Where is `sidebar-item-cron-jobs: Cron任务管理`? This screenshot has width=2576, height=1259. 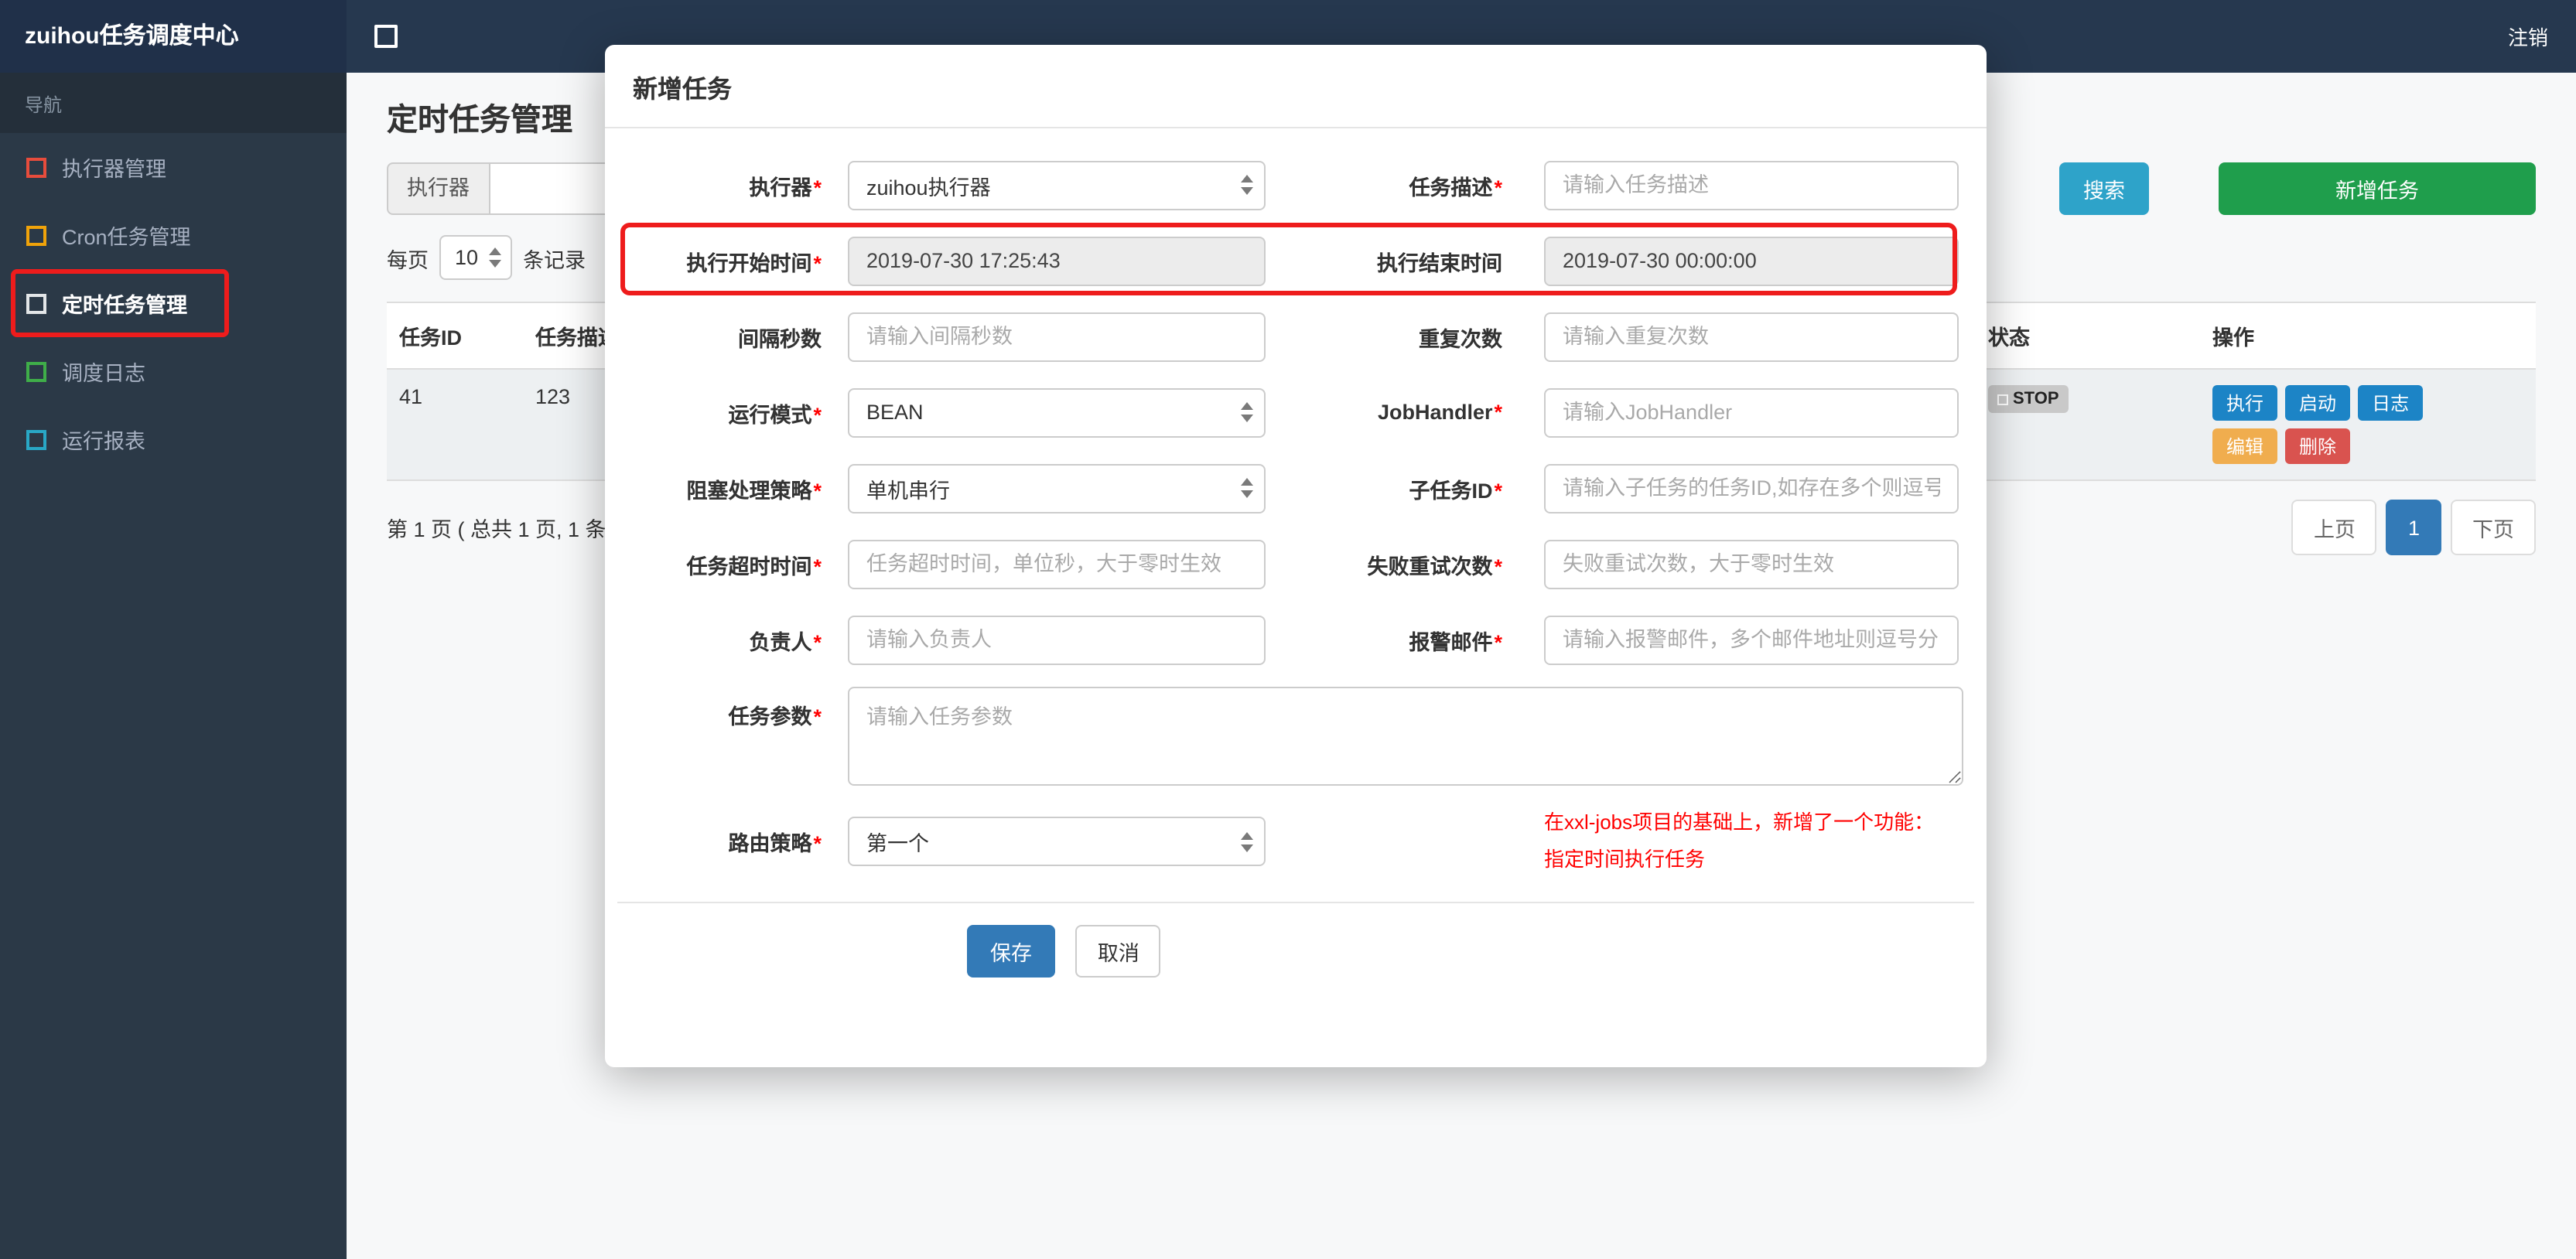
sidebar-item-cron-jobs: Cron任务管理 is located at coordinates (173, 235).